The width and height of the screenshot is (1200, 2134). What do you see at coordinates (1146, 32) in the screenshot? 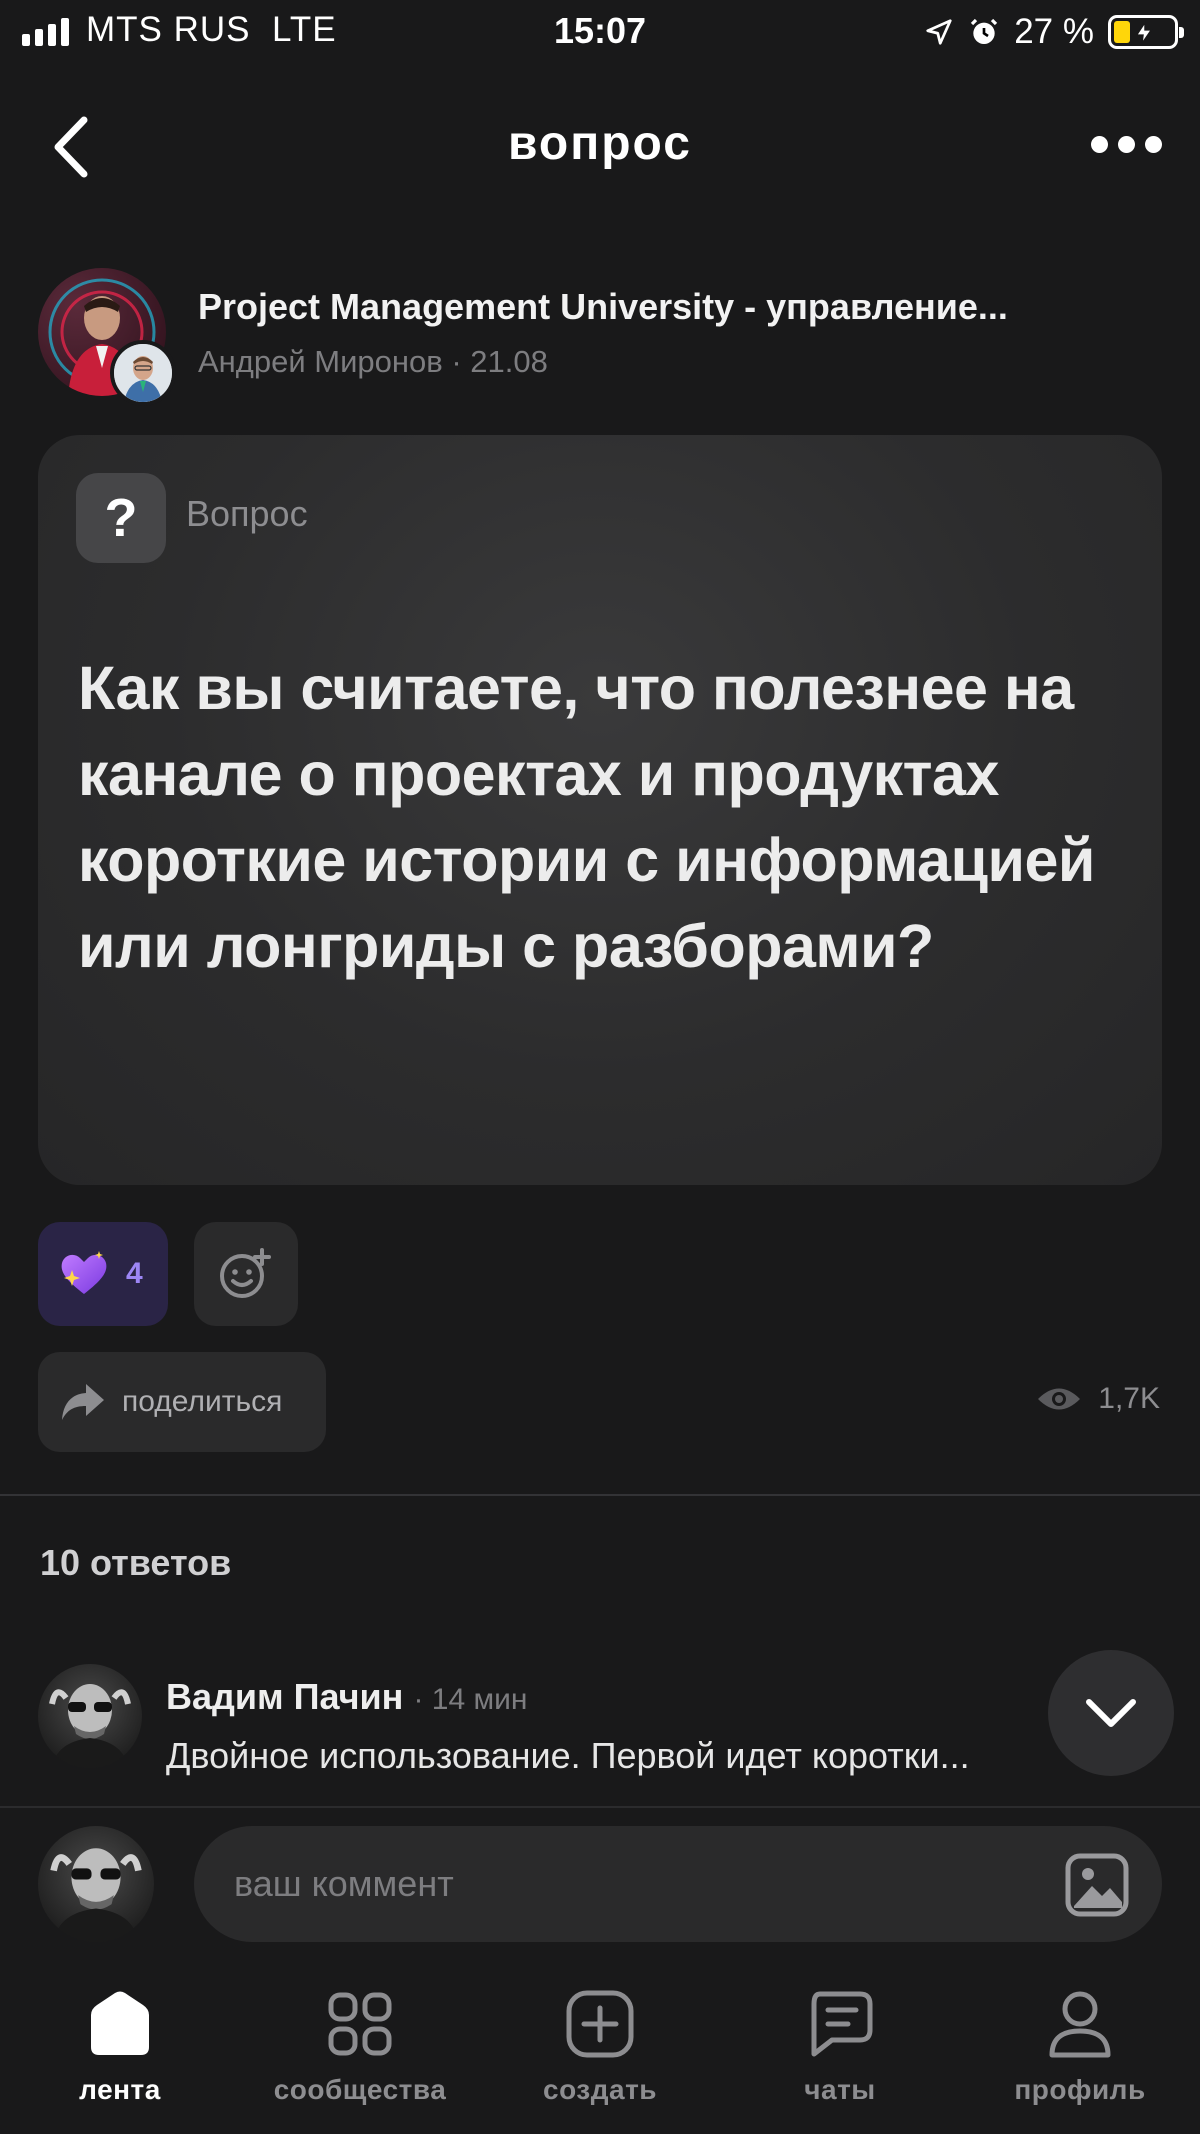
I see `battery-icon` at bounding box center [1146, 32].